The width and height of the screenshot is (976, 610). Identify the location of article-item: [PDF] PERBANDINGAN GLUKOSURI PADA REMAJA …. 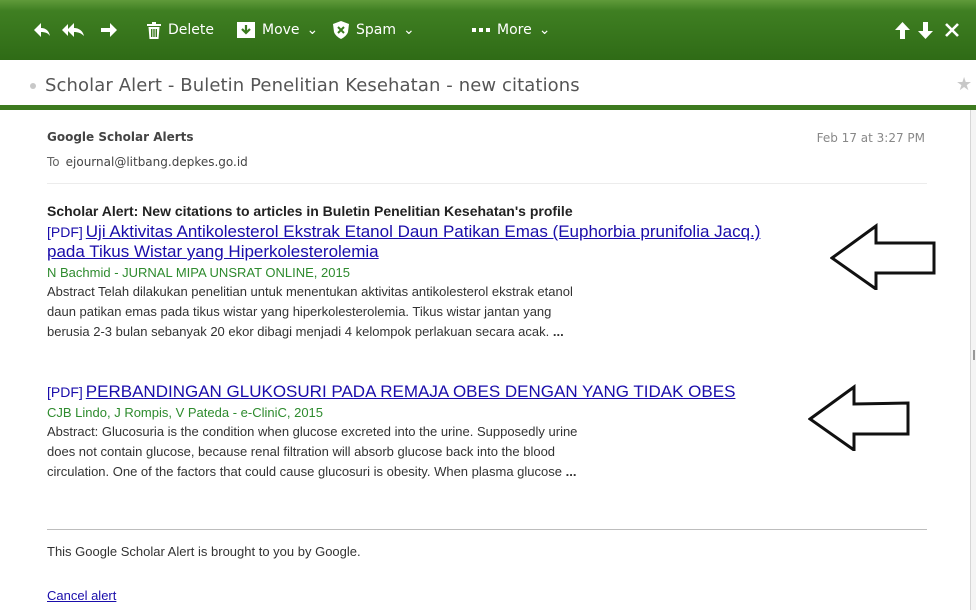
(391, 432).